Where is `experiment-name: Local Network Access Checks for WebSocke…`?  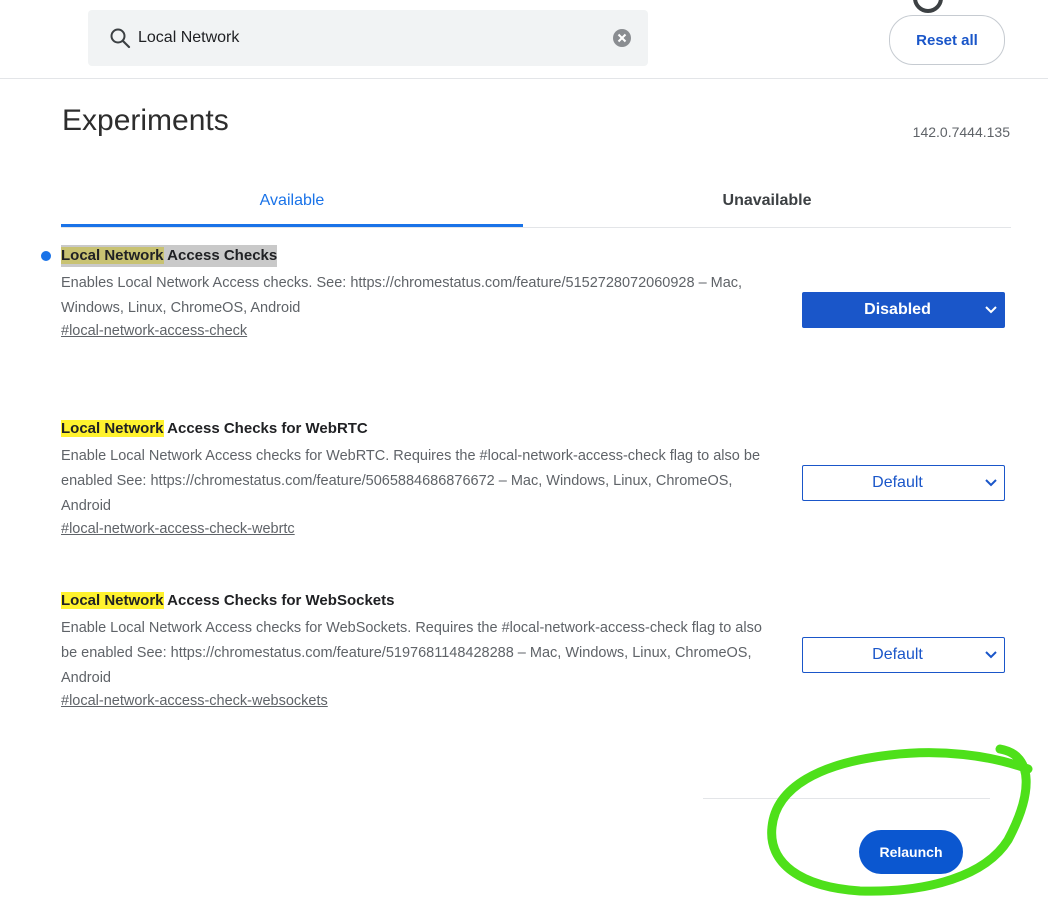
experiment-name: Local Network Access Checks for WebSocke… is located at coordinates (227, 601).